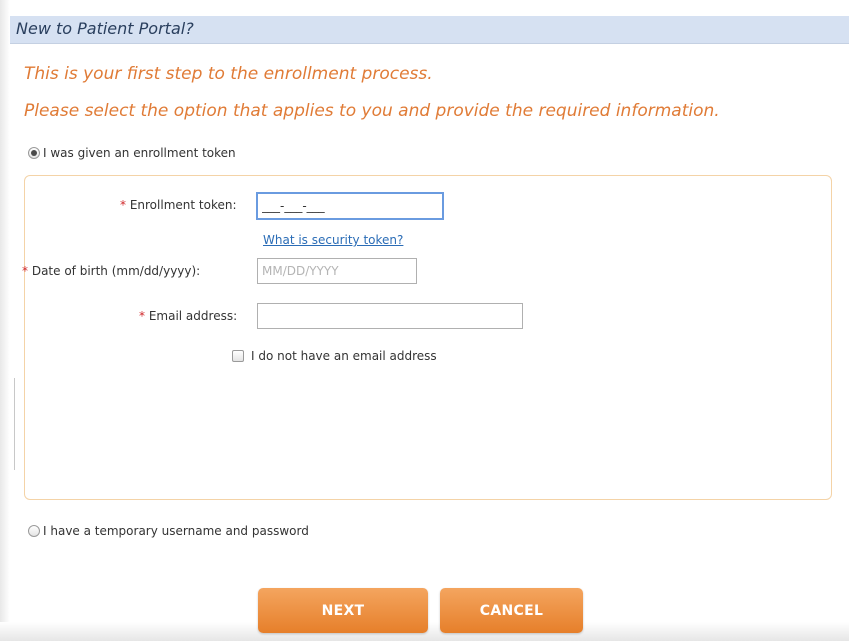  Describe the element at coordinates (390, 316) in the screenshot. I see `email-address-input` at that location.